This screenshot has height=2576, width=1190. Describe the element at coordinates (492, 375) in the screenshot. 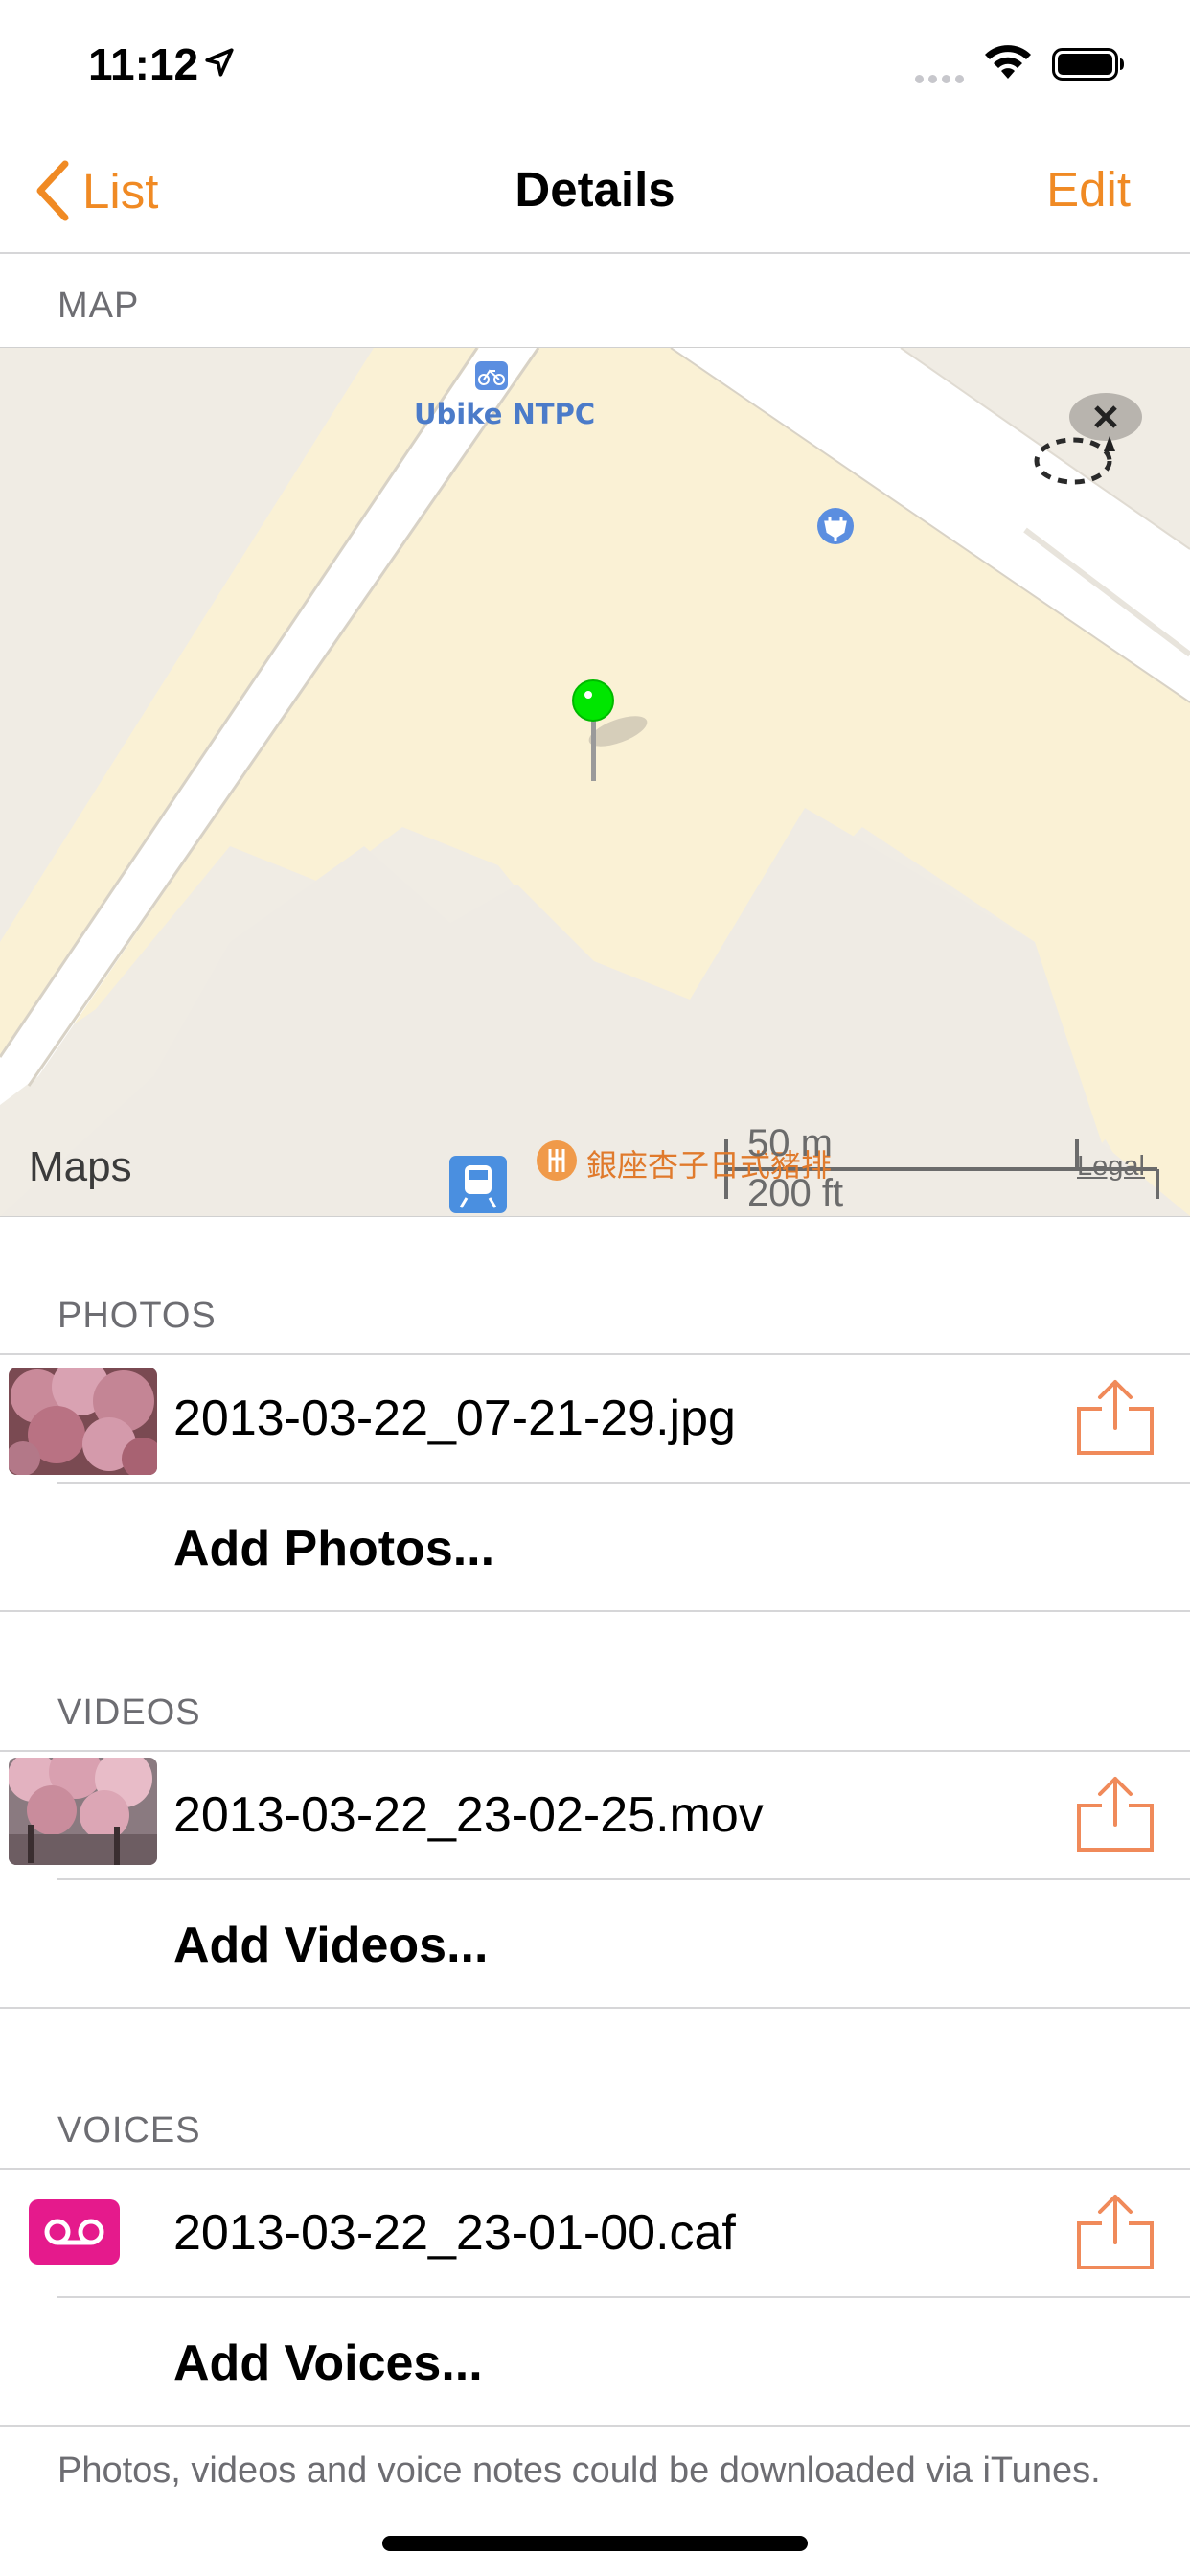

I see `bike-icon` at that location.